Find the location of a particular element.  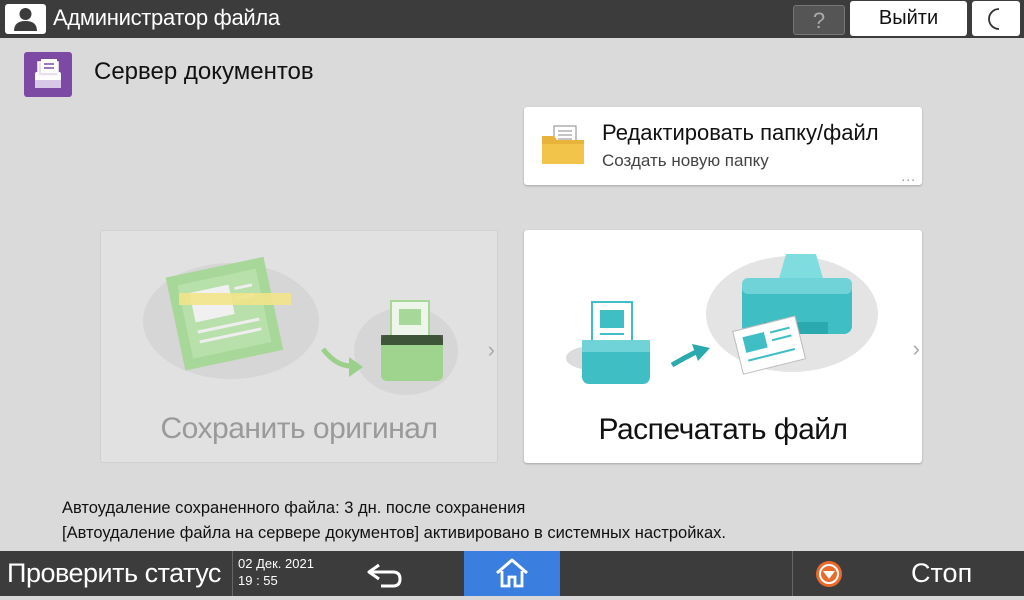

user-icon is located at coordinates (25, 19).